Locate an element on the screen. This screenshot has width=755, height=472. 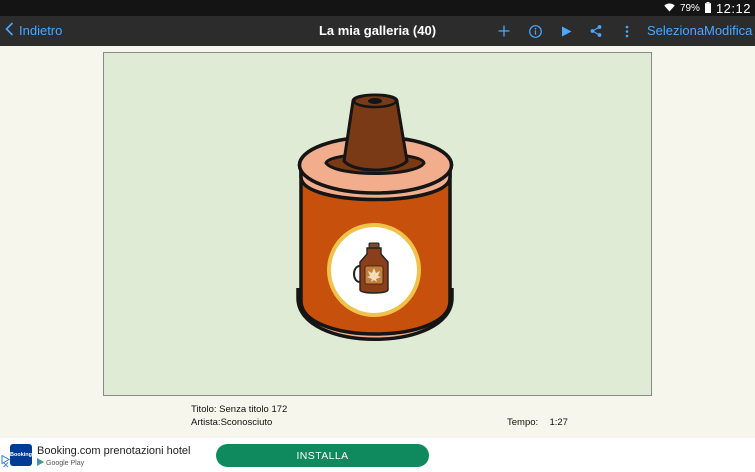
edit-button: Modifica is located at coordinates (728, 30).